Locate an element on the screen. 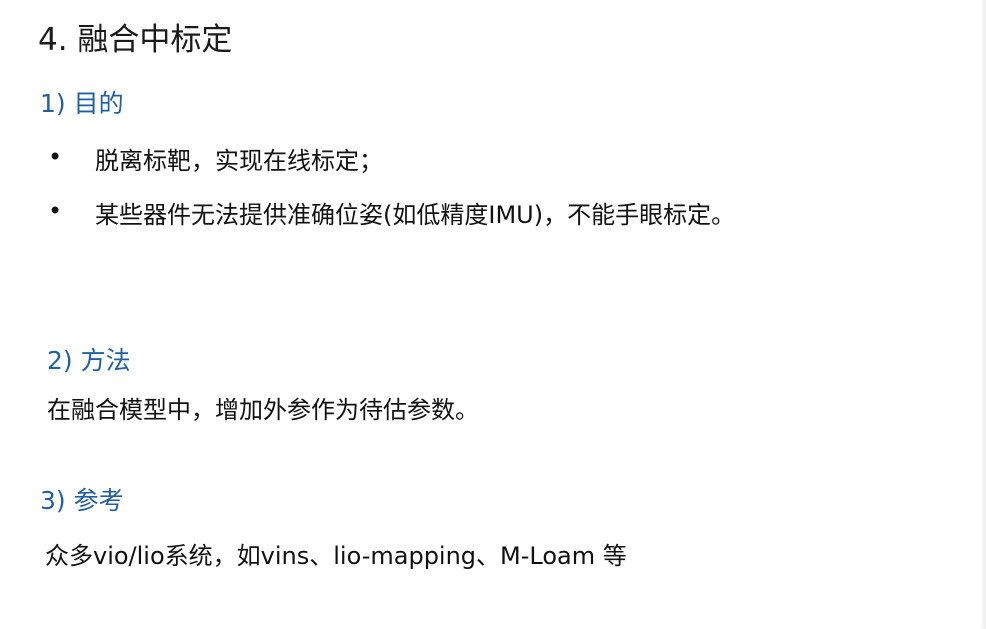 The height and width of the screenshot is (629, 986). slide-title: 4. 融合中标定 is located at coordinates (135, 40).